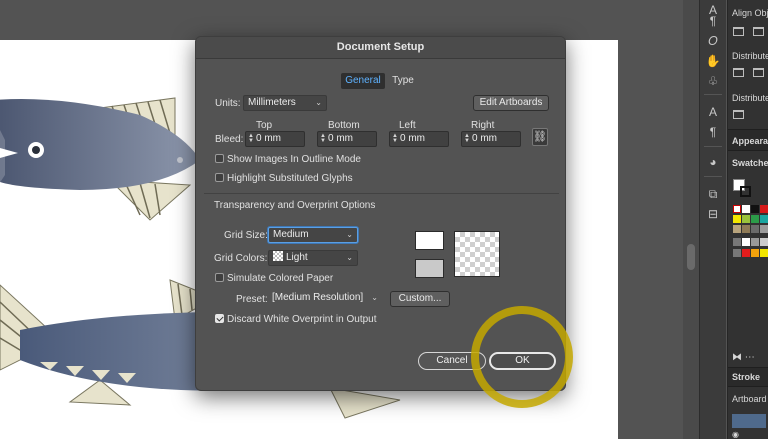  Describe the element at coordinates (713, 132) in the screenshot. I see `paragraph-styles-icon: ¶` at that location.